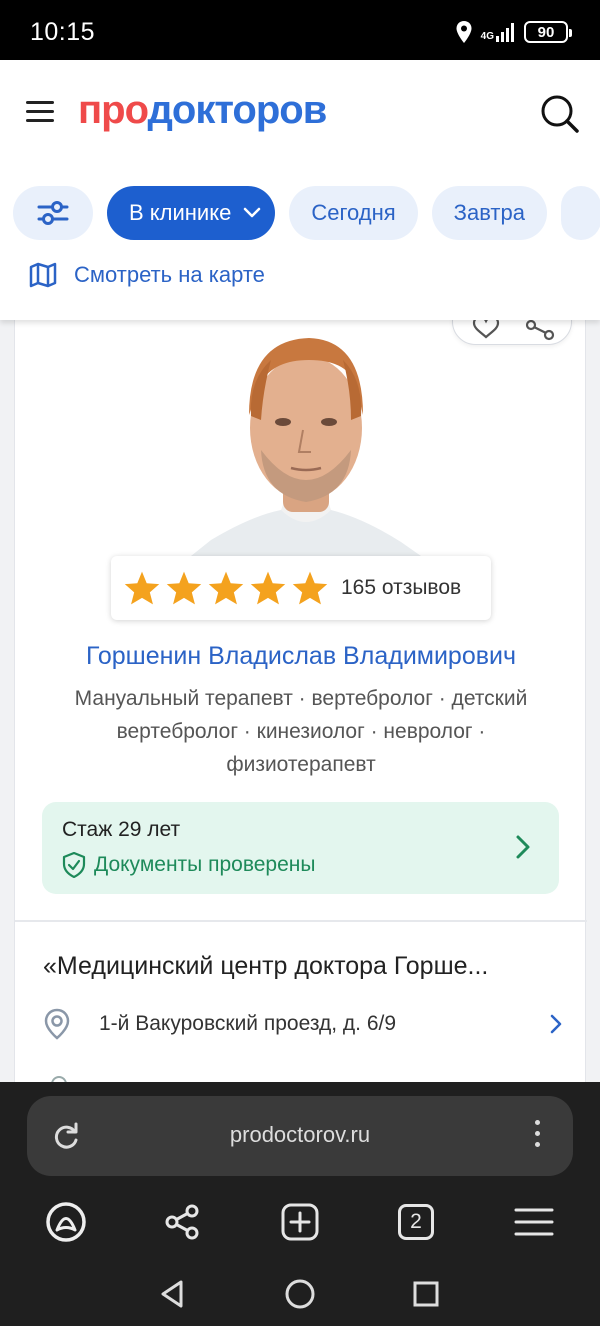 This screenshot has height=1326, width=600. What do you see at coordinates (306, 438) in the screenshot?
I see `doctor-photo` at bounding box center [306, 438].